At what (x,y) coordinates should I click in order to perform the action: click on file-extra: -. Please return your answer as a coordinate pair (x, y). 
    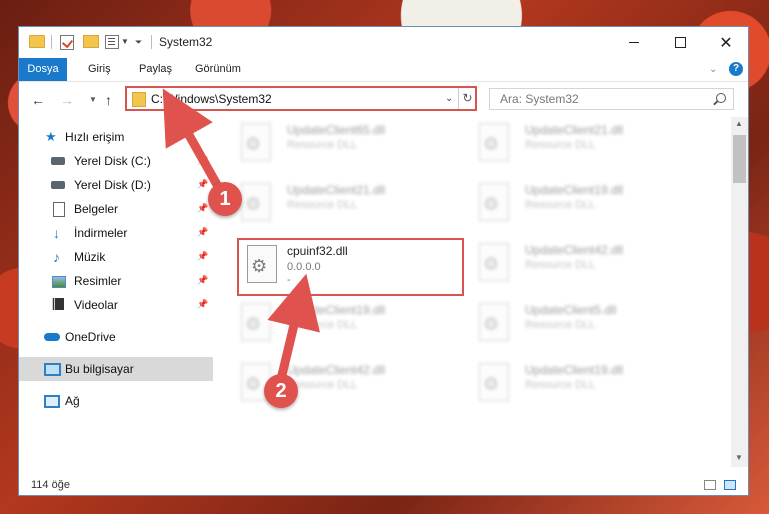
    Looking at the image, I should click on (289, 280).